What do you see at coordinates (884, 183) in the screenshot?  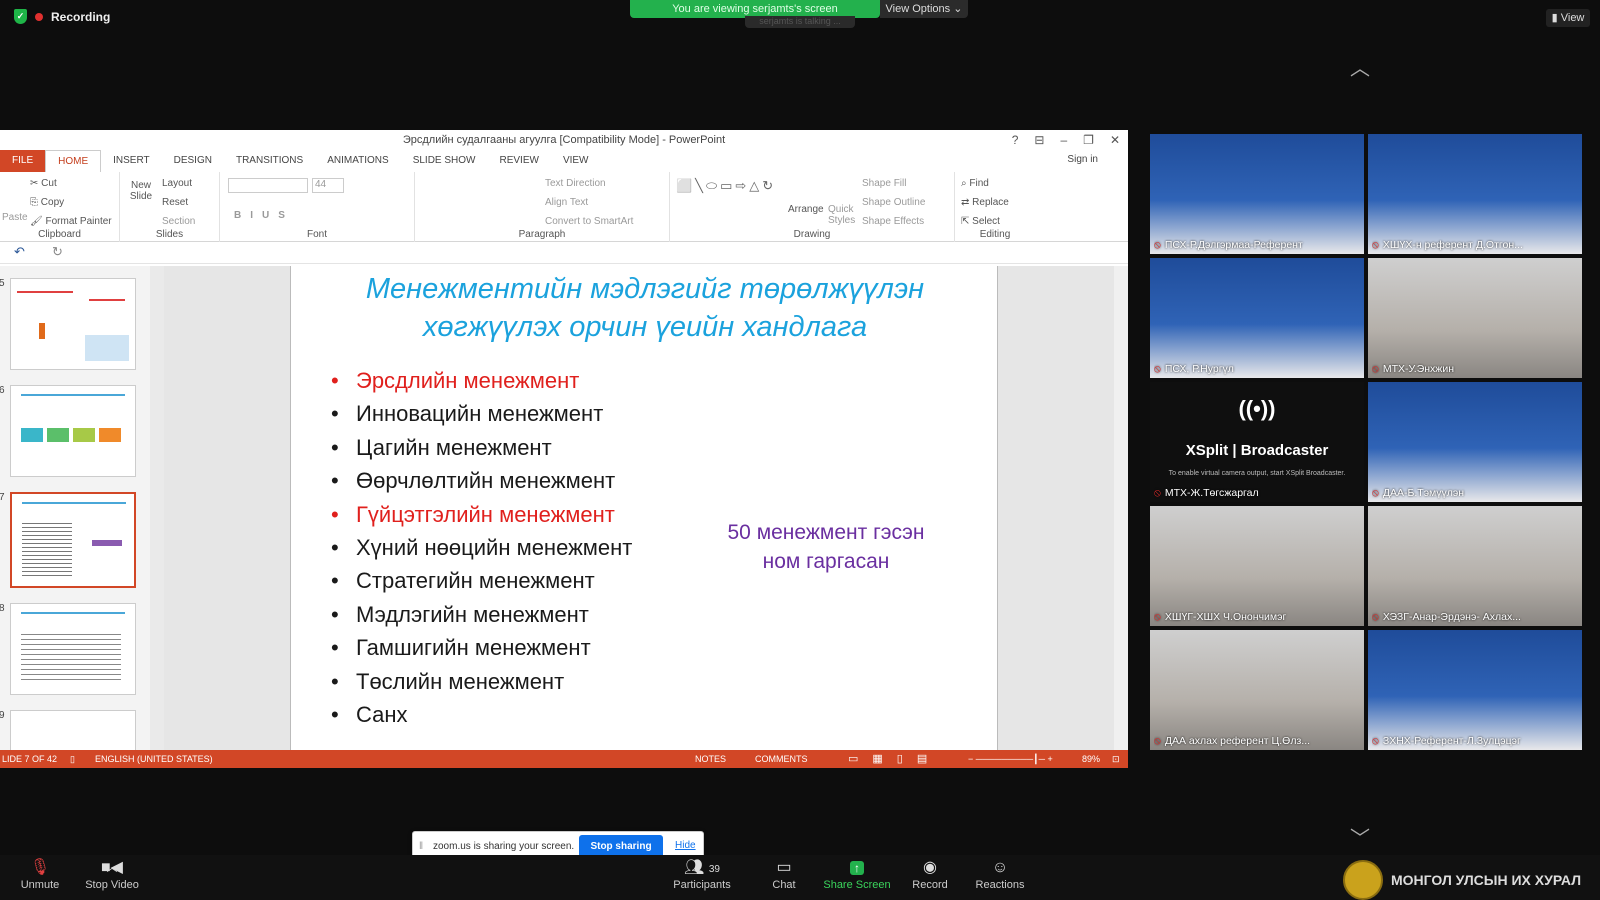 I see `shape-fill-button: Shape Fill` at bounding box center [884, 183].